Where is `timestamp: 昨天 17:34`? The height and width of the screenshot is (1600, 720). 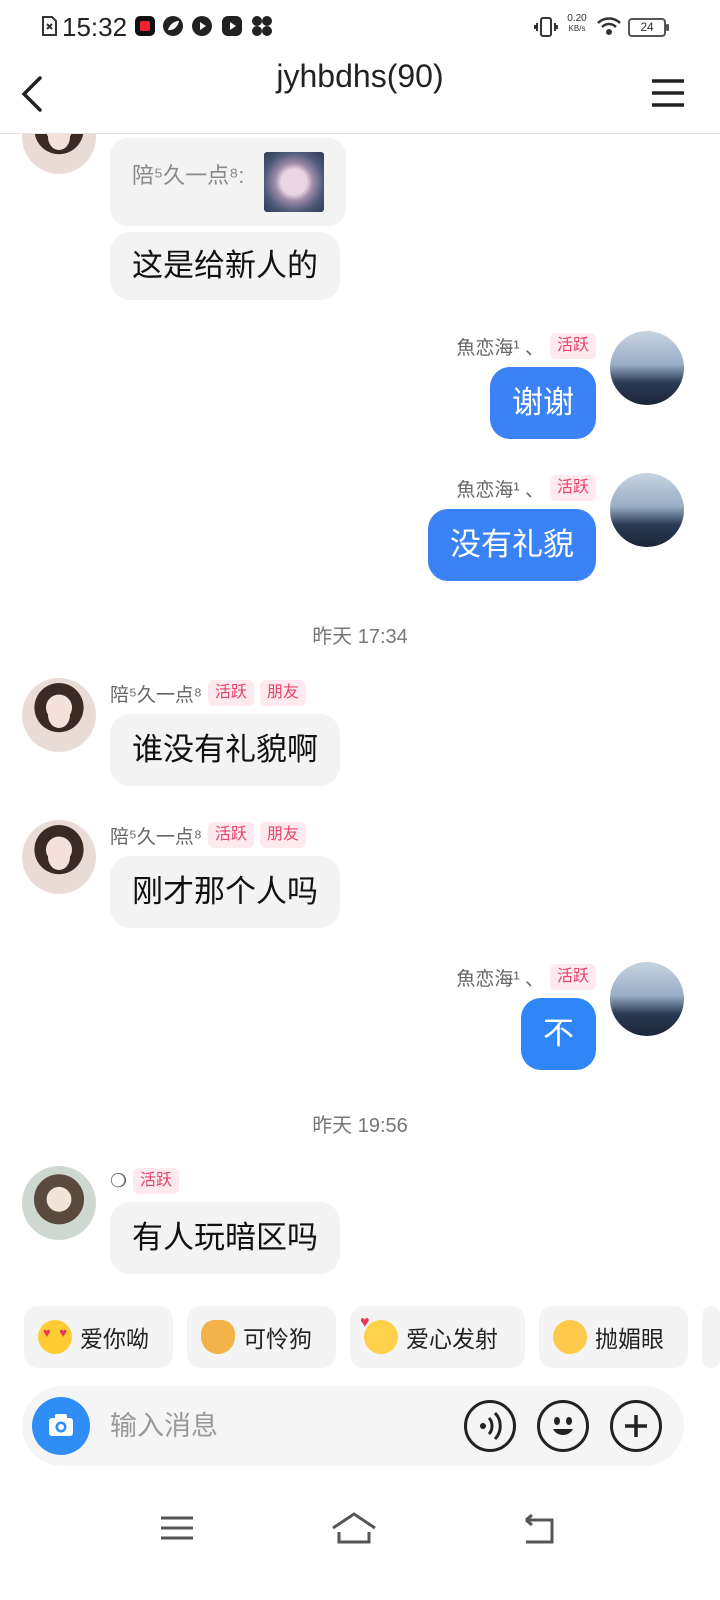 timestamp: 昨天 17:34 is located at coordinates (360, 637).